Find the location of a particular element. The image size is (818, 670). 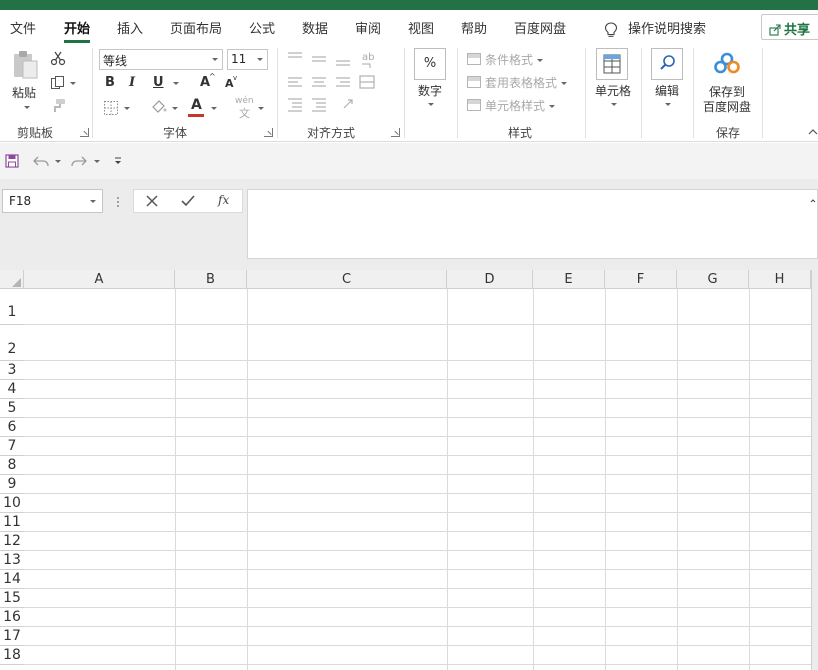

title-bar is located at coordinates (409, 5).